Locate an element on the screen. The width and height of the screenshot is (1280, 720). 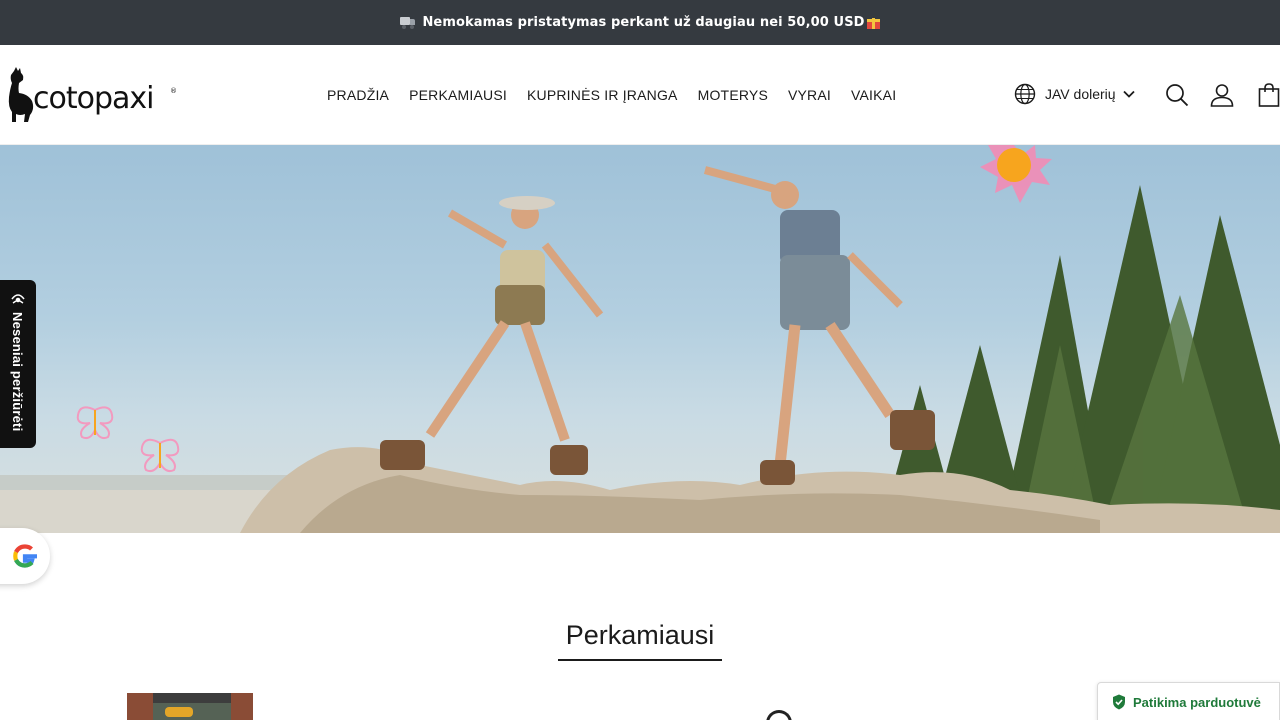
nav-item-backpacks-gear: KUPRINĖS IR ĮRANGA is located at coordinates (602, 95).